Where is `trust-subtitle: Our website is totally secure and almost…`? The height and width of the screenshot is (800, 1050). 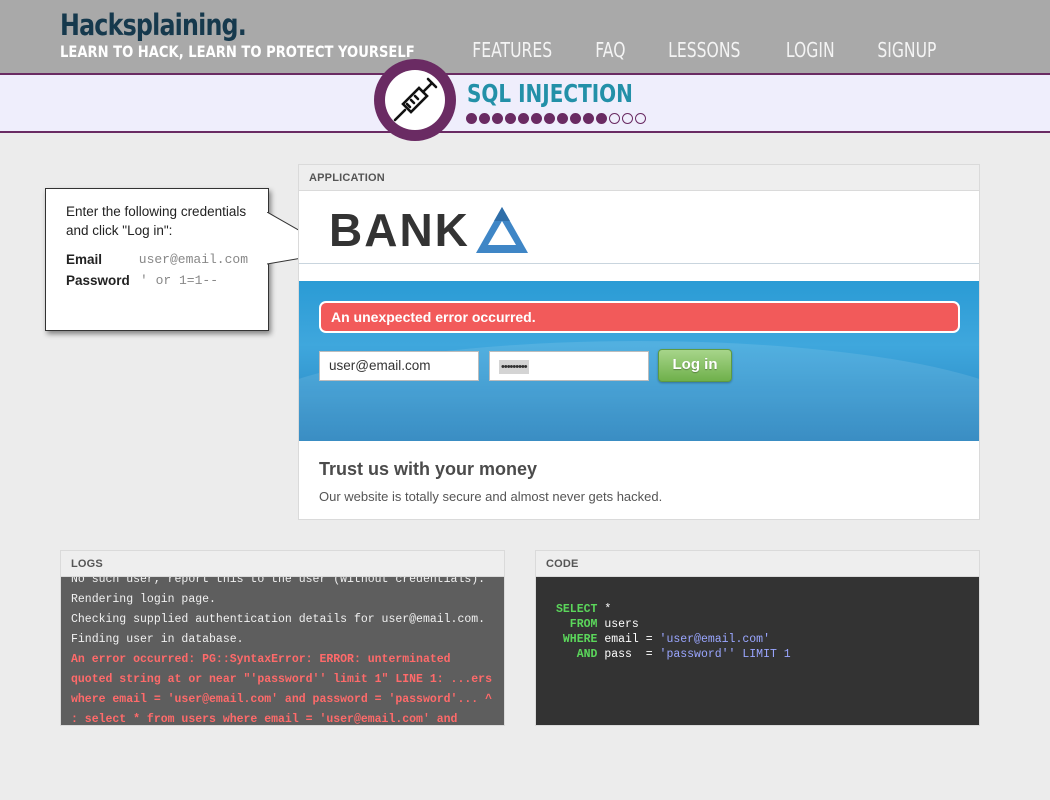
trust-subtitle: Our website is totally secure and almost… is located at coordinates (491, 496).